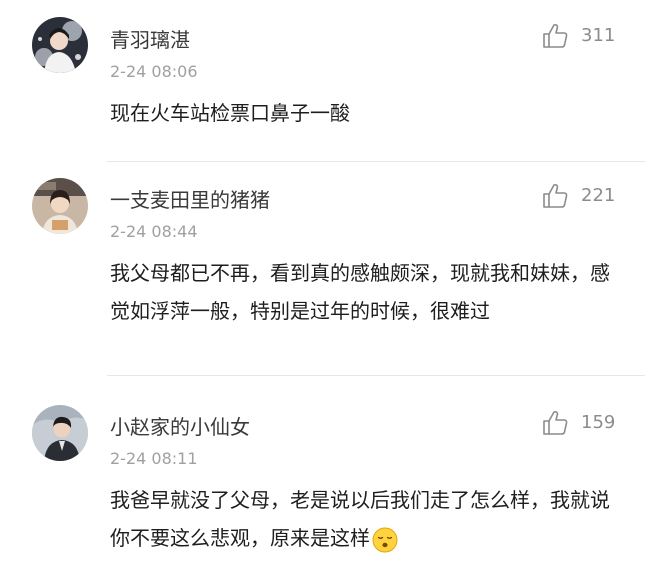 Image resolution: width=645 pixels, height=580 pixels. I want to click on comment-text-content: 我爸早就没了父母，老是说以后我们走了怎么样，我就说你不要这么悲观，原来是这样, so click(360, 519).